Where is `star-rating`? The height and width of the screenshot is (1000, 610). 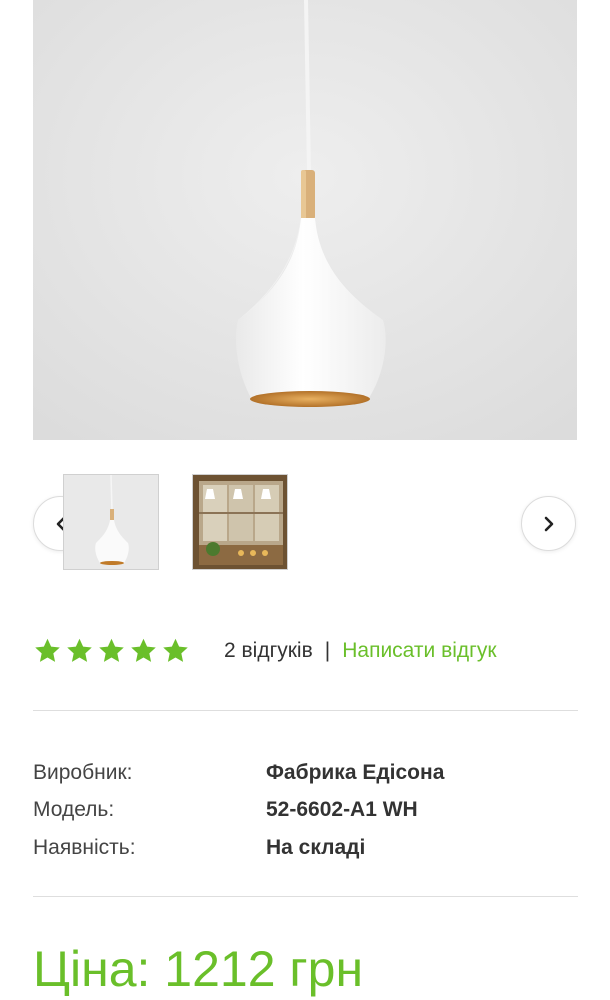 star-rating is located at coordinates (111, 651).